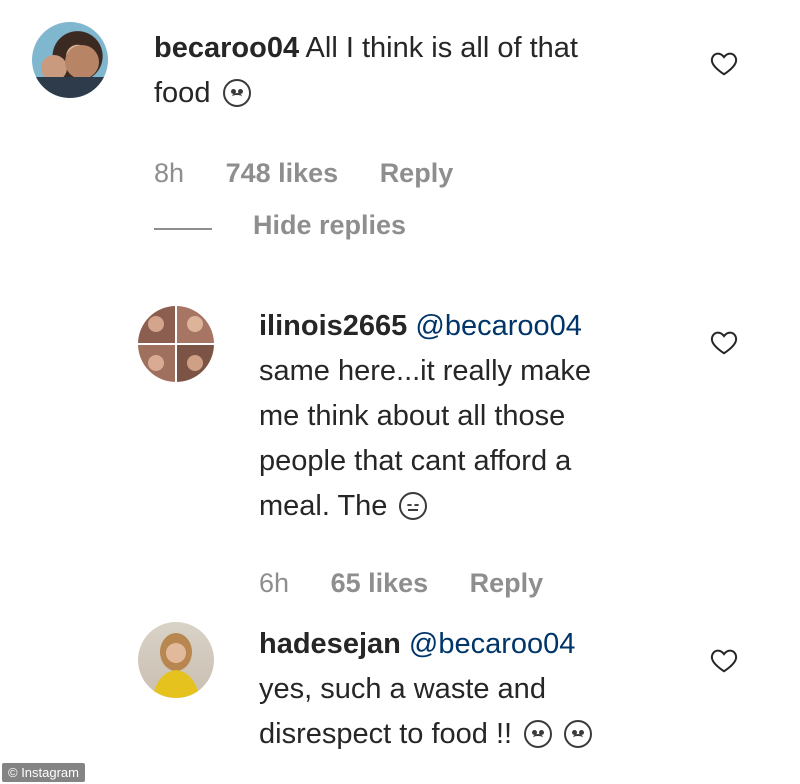 This screenshot has height=784, width=800. What do you see at coordinates (274, 583) in the screenshot?
I see `comment-time: 6h` at bounding box center [274, 583].